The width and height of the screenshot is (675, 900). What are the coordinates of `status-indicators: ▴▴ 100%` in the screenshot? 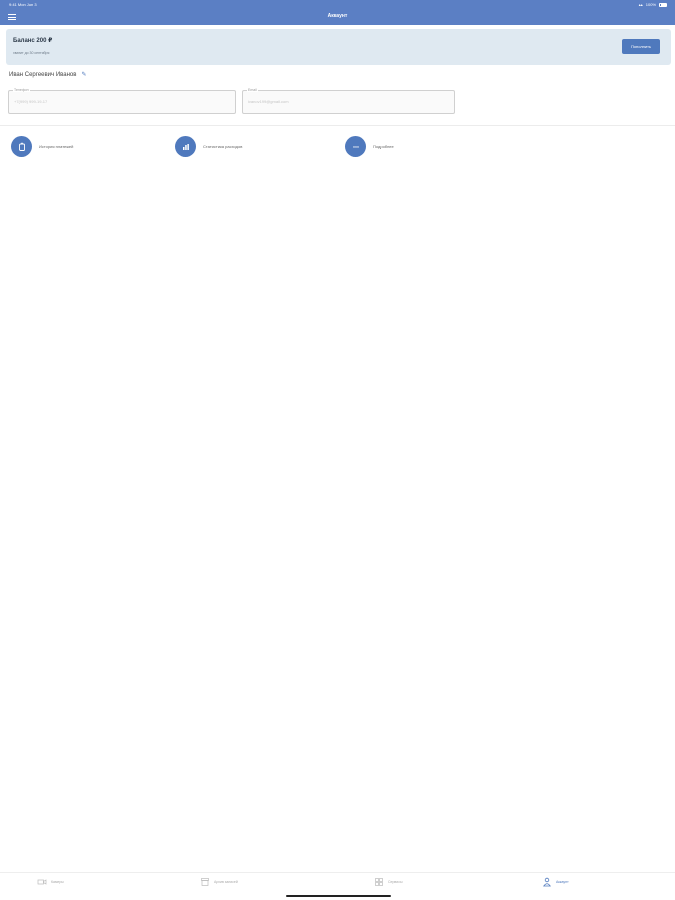 It's located at (653, 4).